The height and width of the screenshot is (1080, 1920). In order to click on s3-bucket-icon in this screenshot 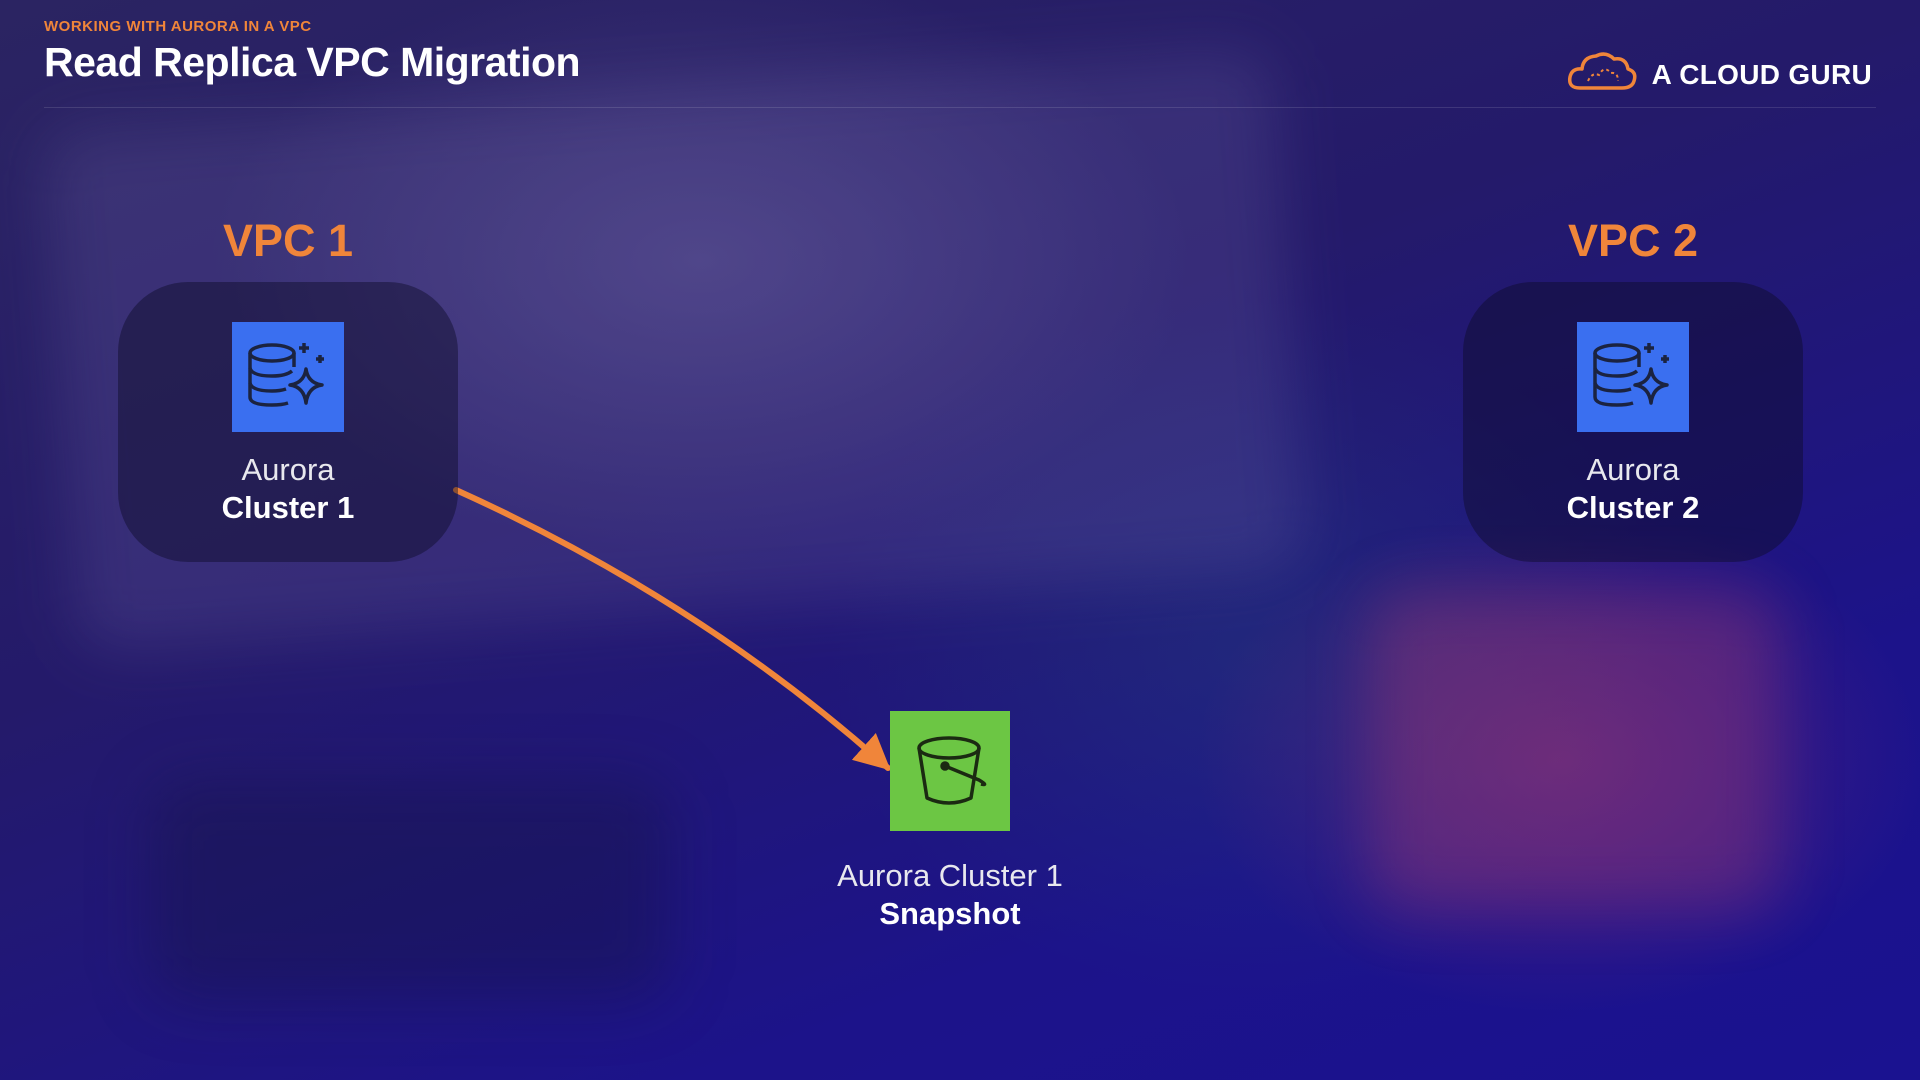, I will do `click(950, 771)`.